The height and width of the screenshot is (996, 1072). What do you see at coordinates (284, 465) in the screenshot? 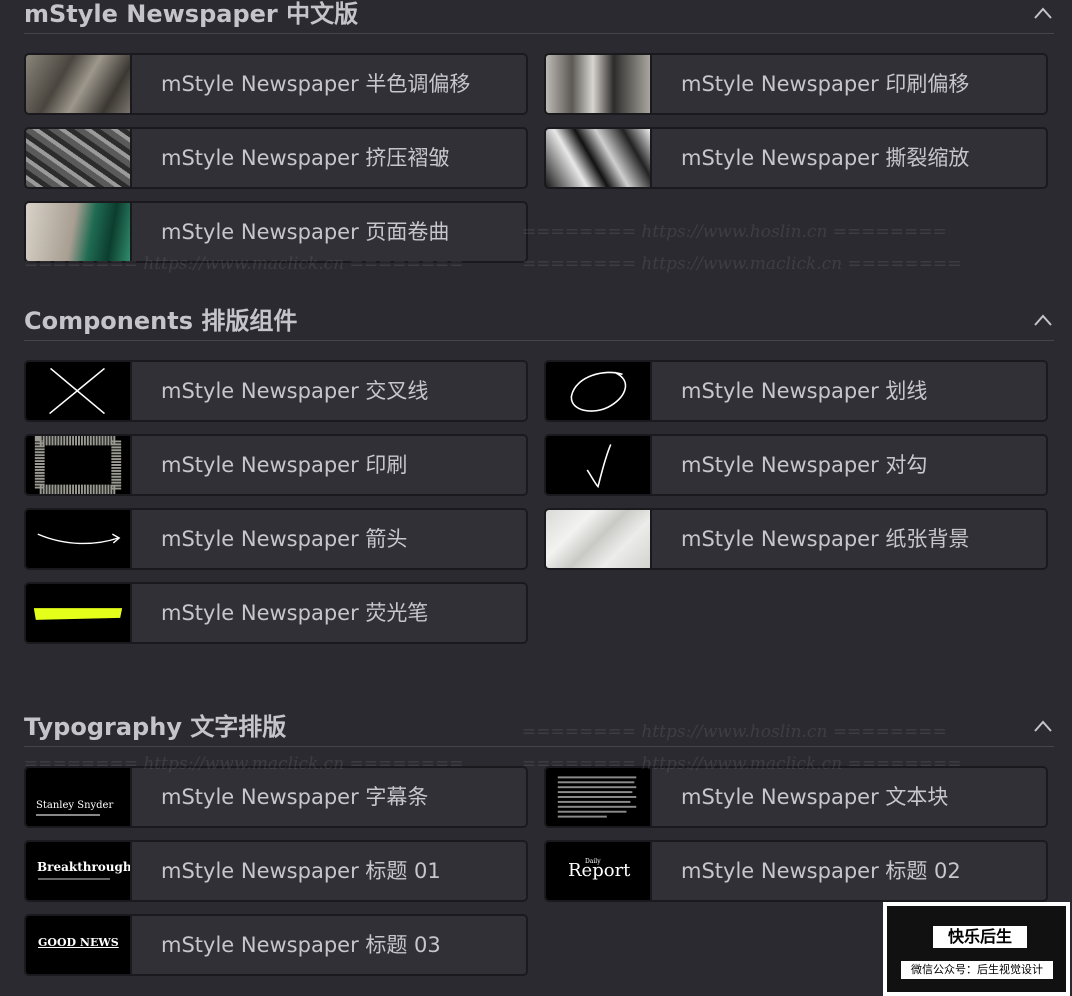
I see `preset-label: mStyle Newspaper 印刷` at bounding box center [284, 465].